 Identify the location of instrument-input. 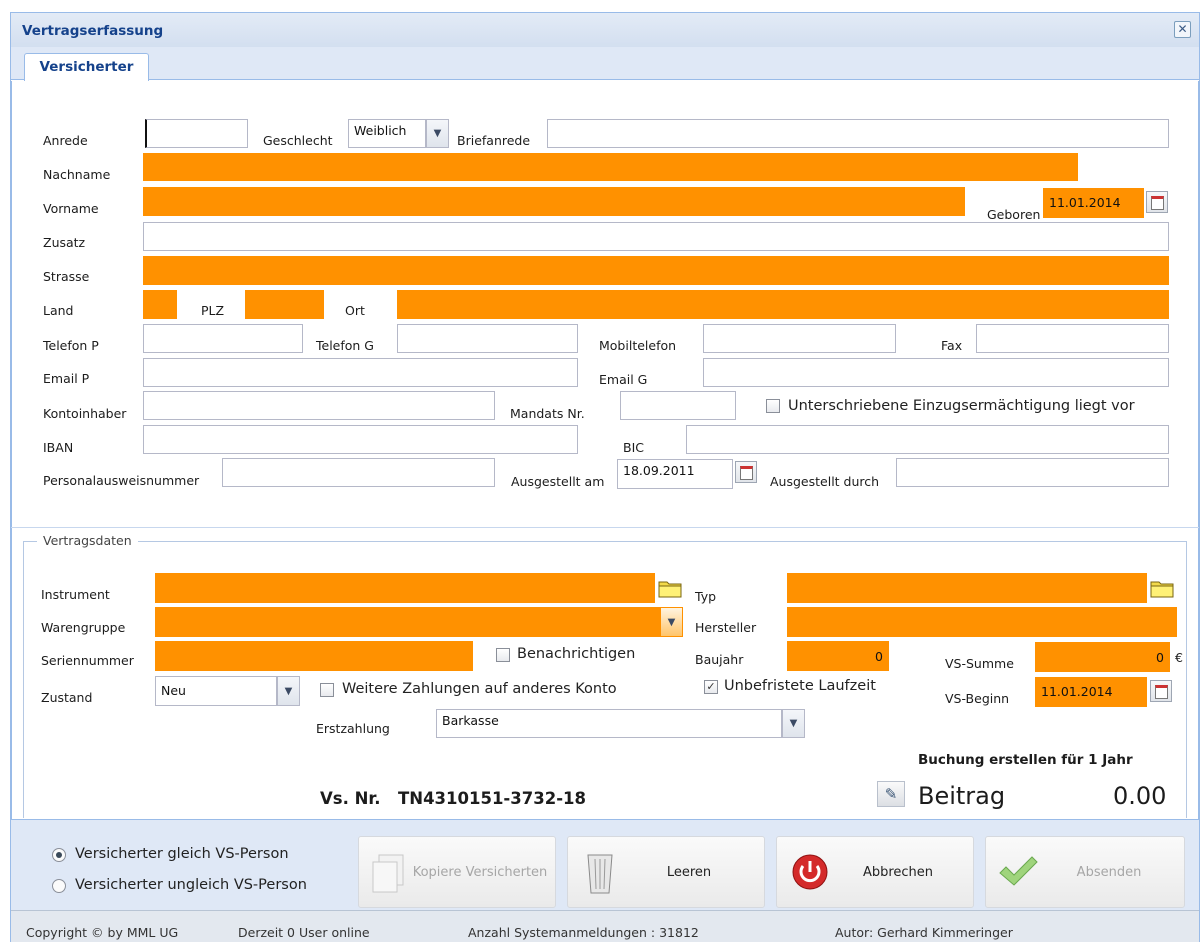
(405, 588).